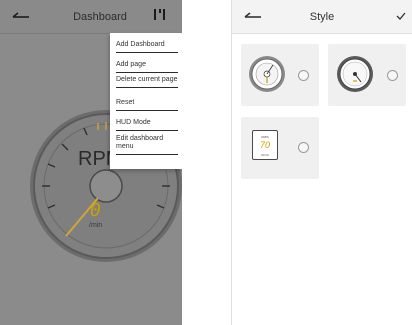 This screenshot has width=412, height=325. Describe the element at coordinates (95, 210) in the screenshot. I see `gauge-value: 0` at that location.